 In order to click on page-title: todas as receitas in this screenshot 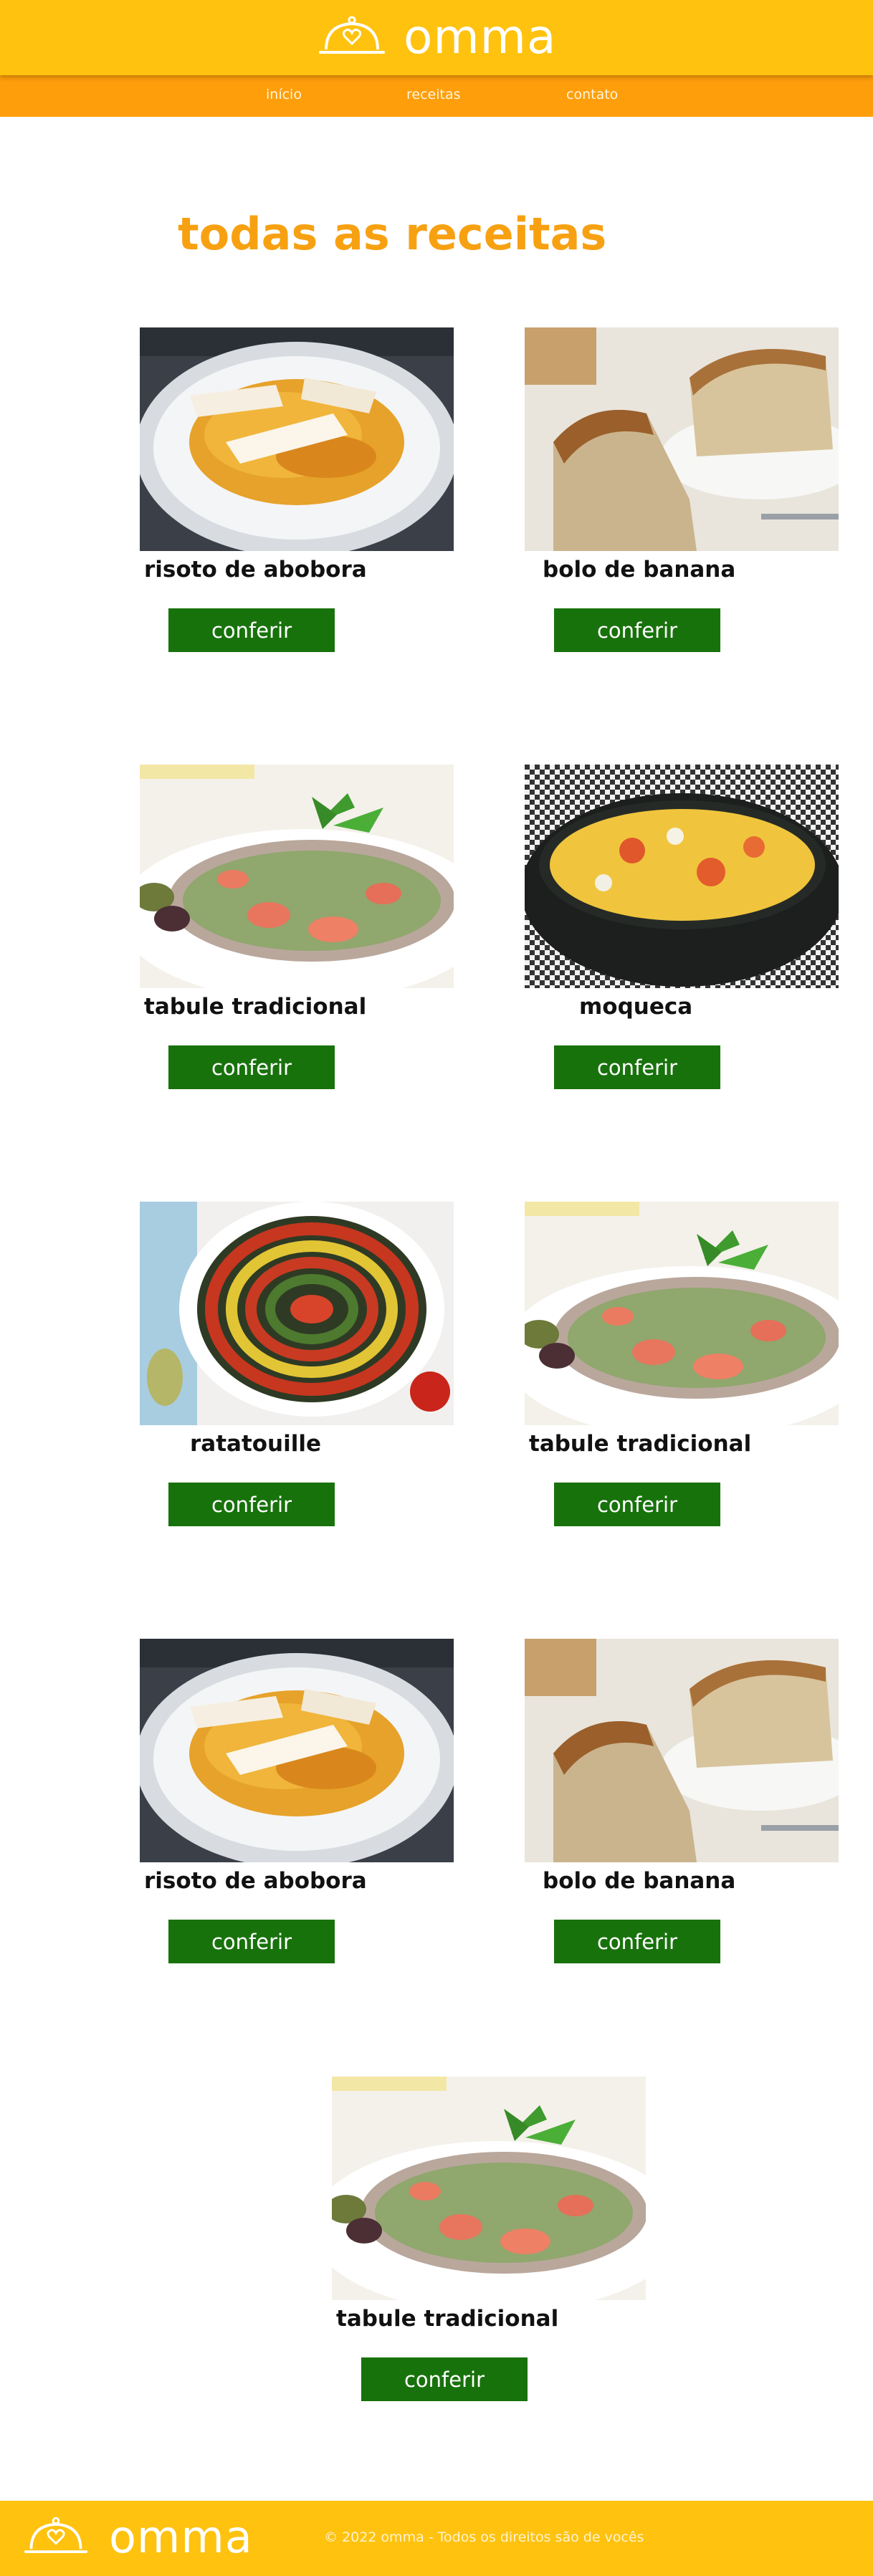, I will do `click(392, 234)`.